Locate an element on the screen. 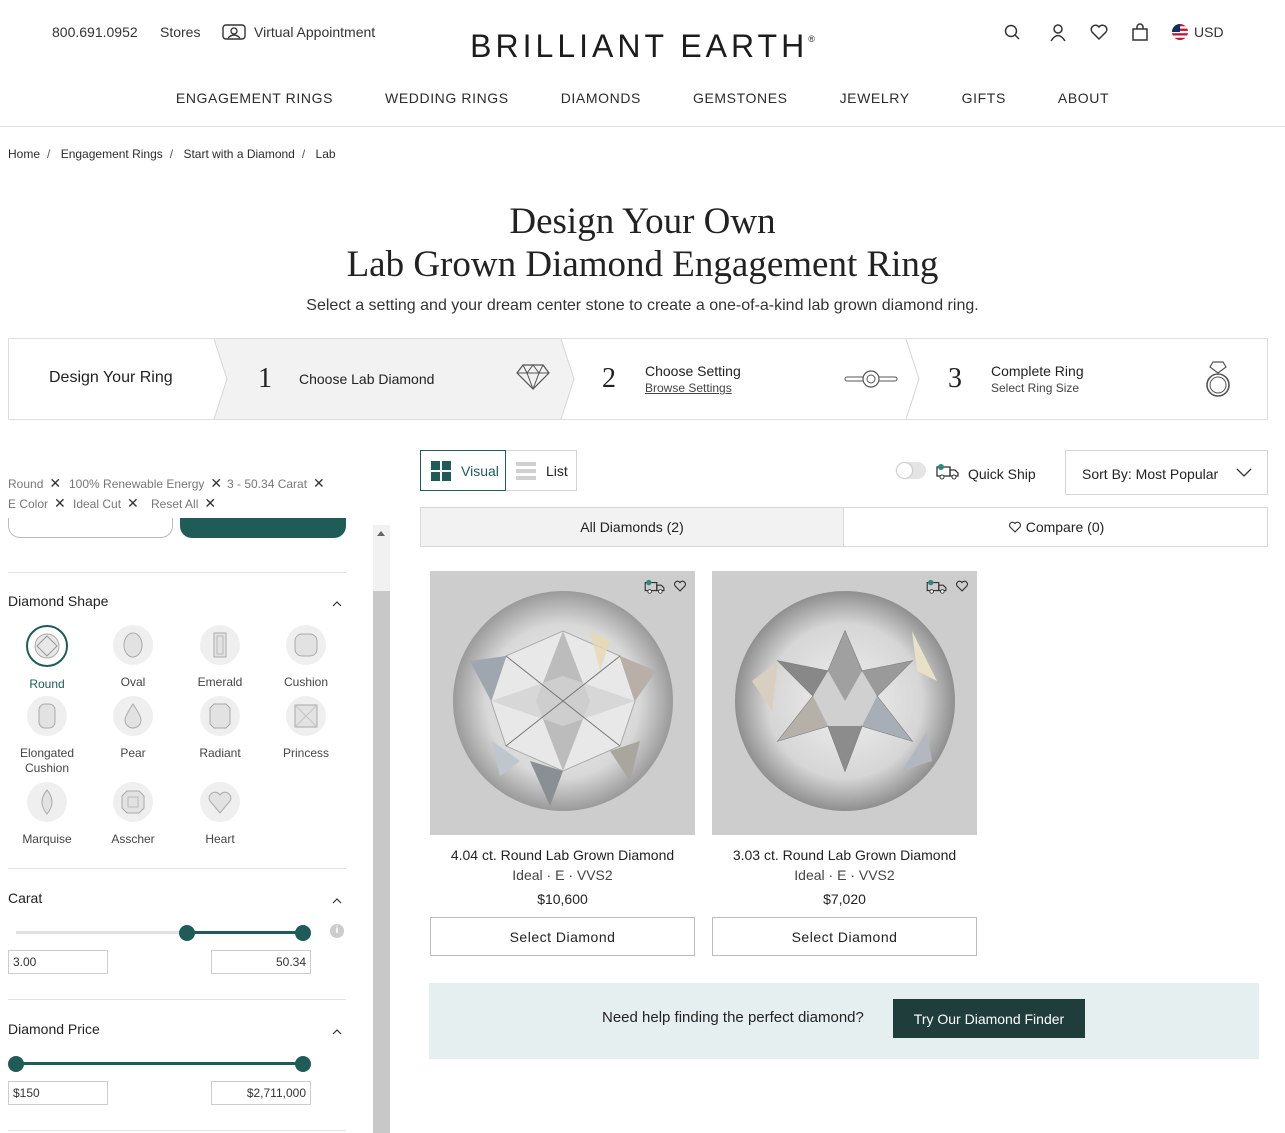 This screenshot has width=1285, height=1133. tab-all-diamonds: All Diamonds (2) is located at coordinates (632, 527).